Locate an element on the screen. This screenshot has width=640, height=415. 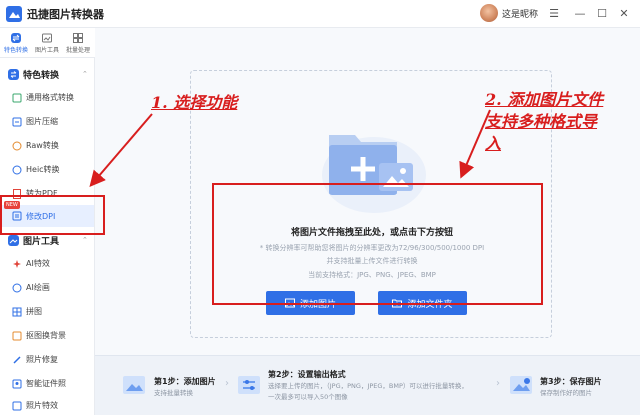
sidebar-item-id-photo: 智能证件照 is located at coordinates (39, 383).